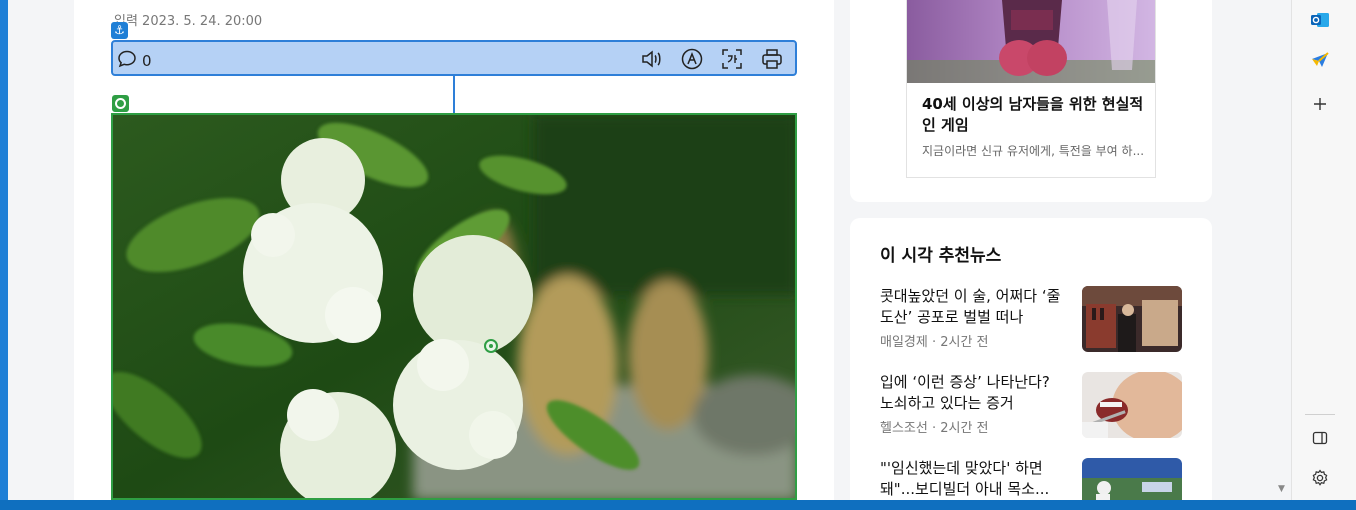 This screenshot has height=510, width=1356. What do you see at coordinates (732, 59) in the screenshot?
I see `translate-icon` at bounding box center [732, 59].